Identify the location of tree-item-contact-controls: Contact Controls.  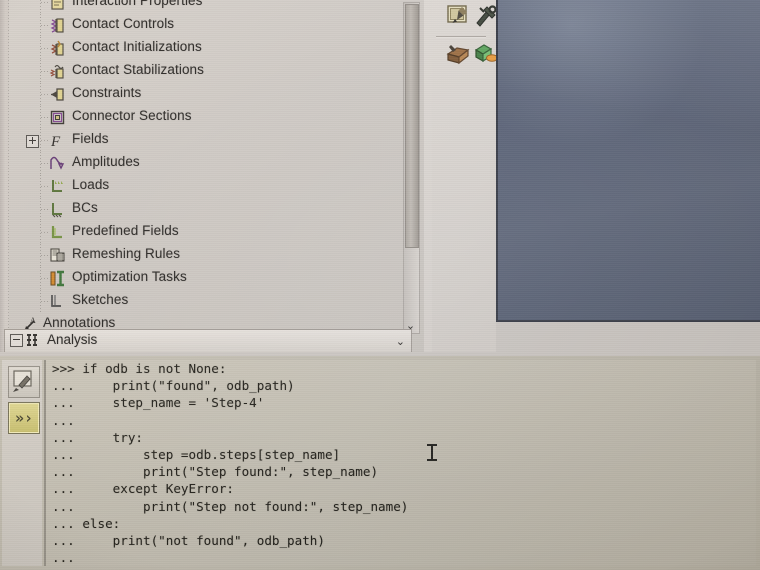
(204, 25).